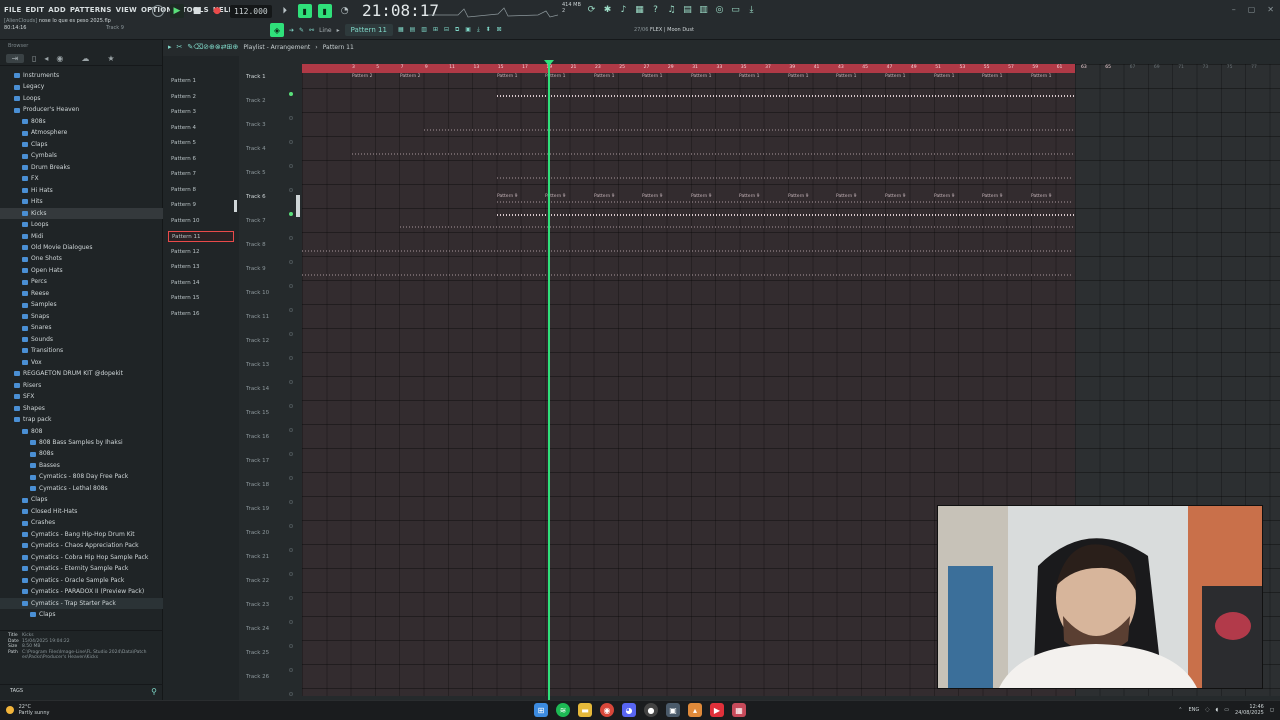 This screenshot has height=720, width=1280. Describe the element at coordinates (563, 710) in the screenshot. I see `spotify-icon: ≋` at that location.